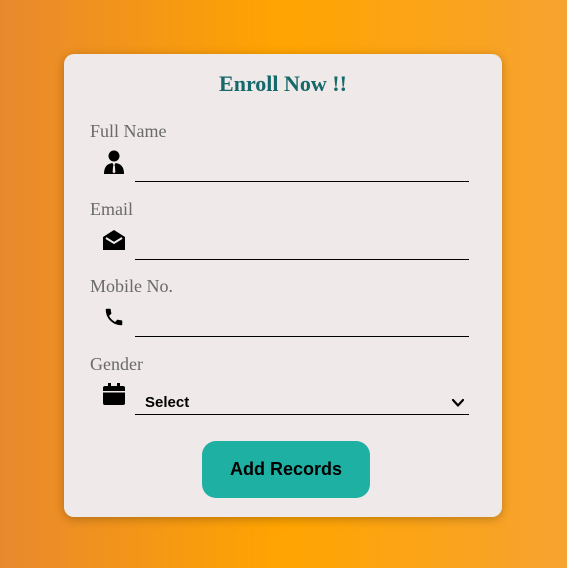 This screenshot has height=568, width=567. Describe the element at coordinates (114, 317) in the screenshot. I see `phone-icon` at that location.